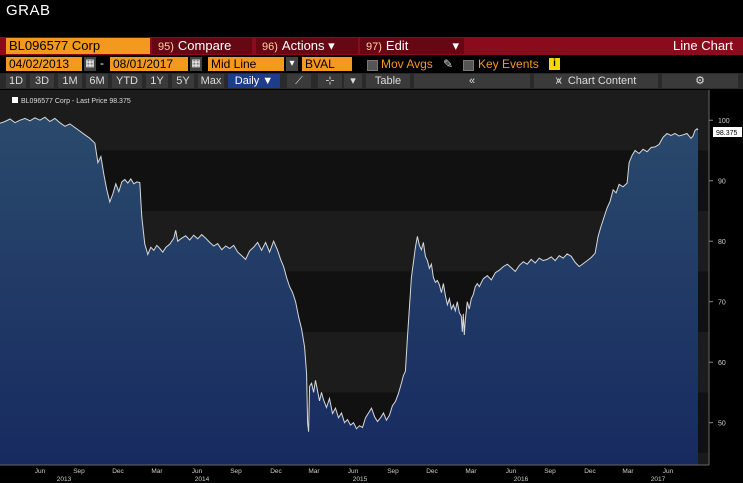  I want to click on start-date-field: 04/02/2013, so click(44, 64).